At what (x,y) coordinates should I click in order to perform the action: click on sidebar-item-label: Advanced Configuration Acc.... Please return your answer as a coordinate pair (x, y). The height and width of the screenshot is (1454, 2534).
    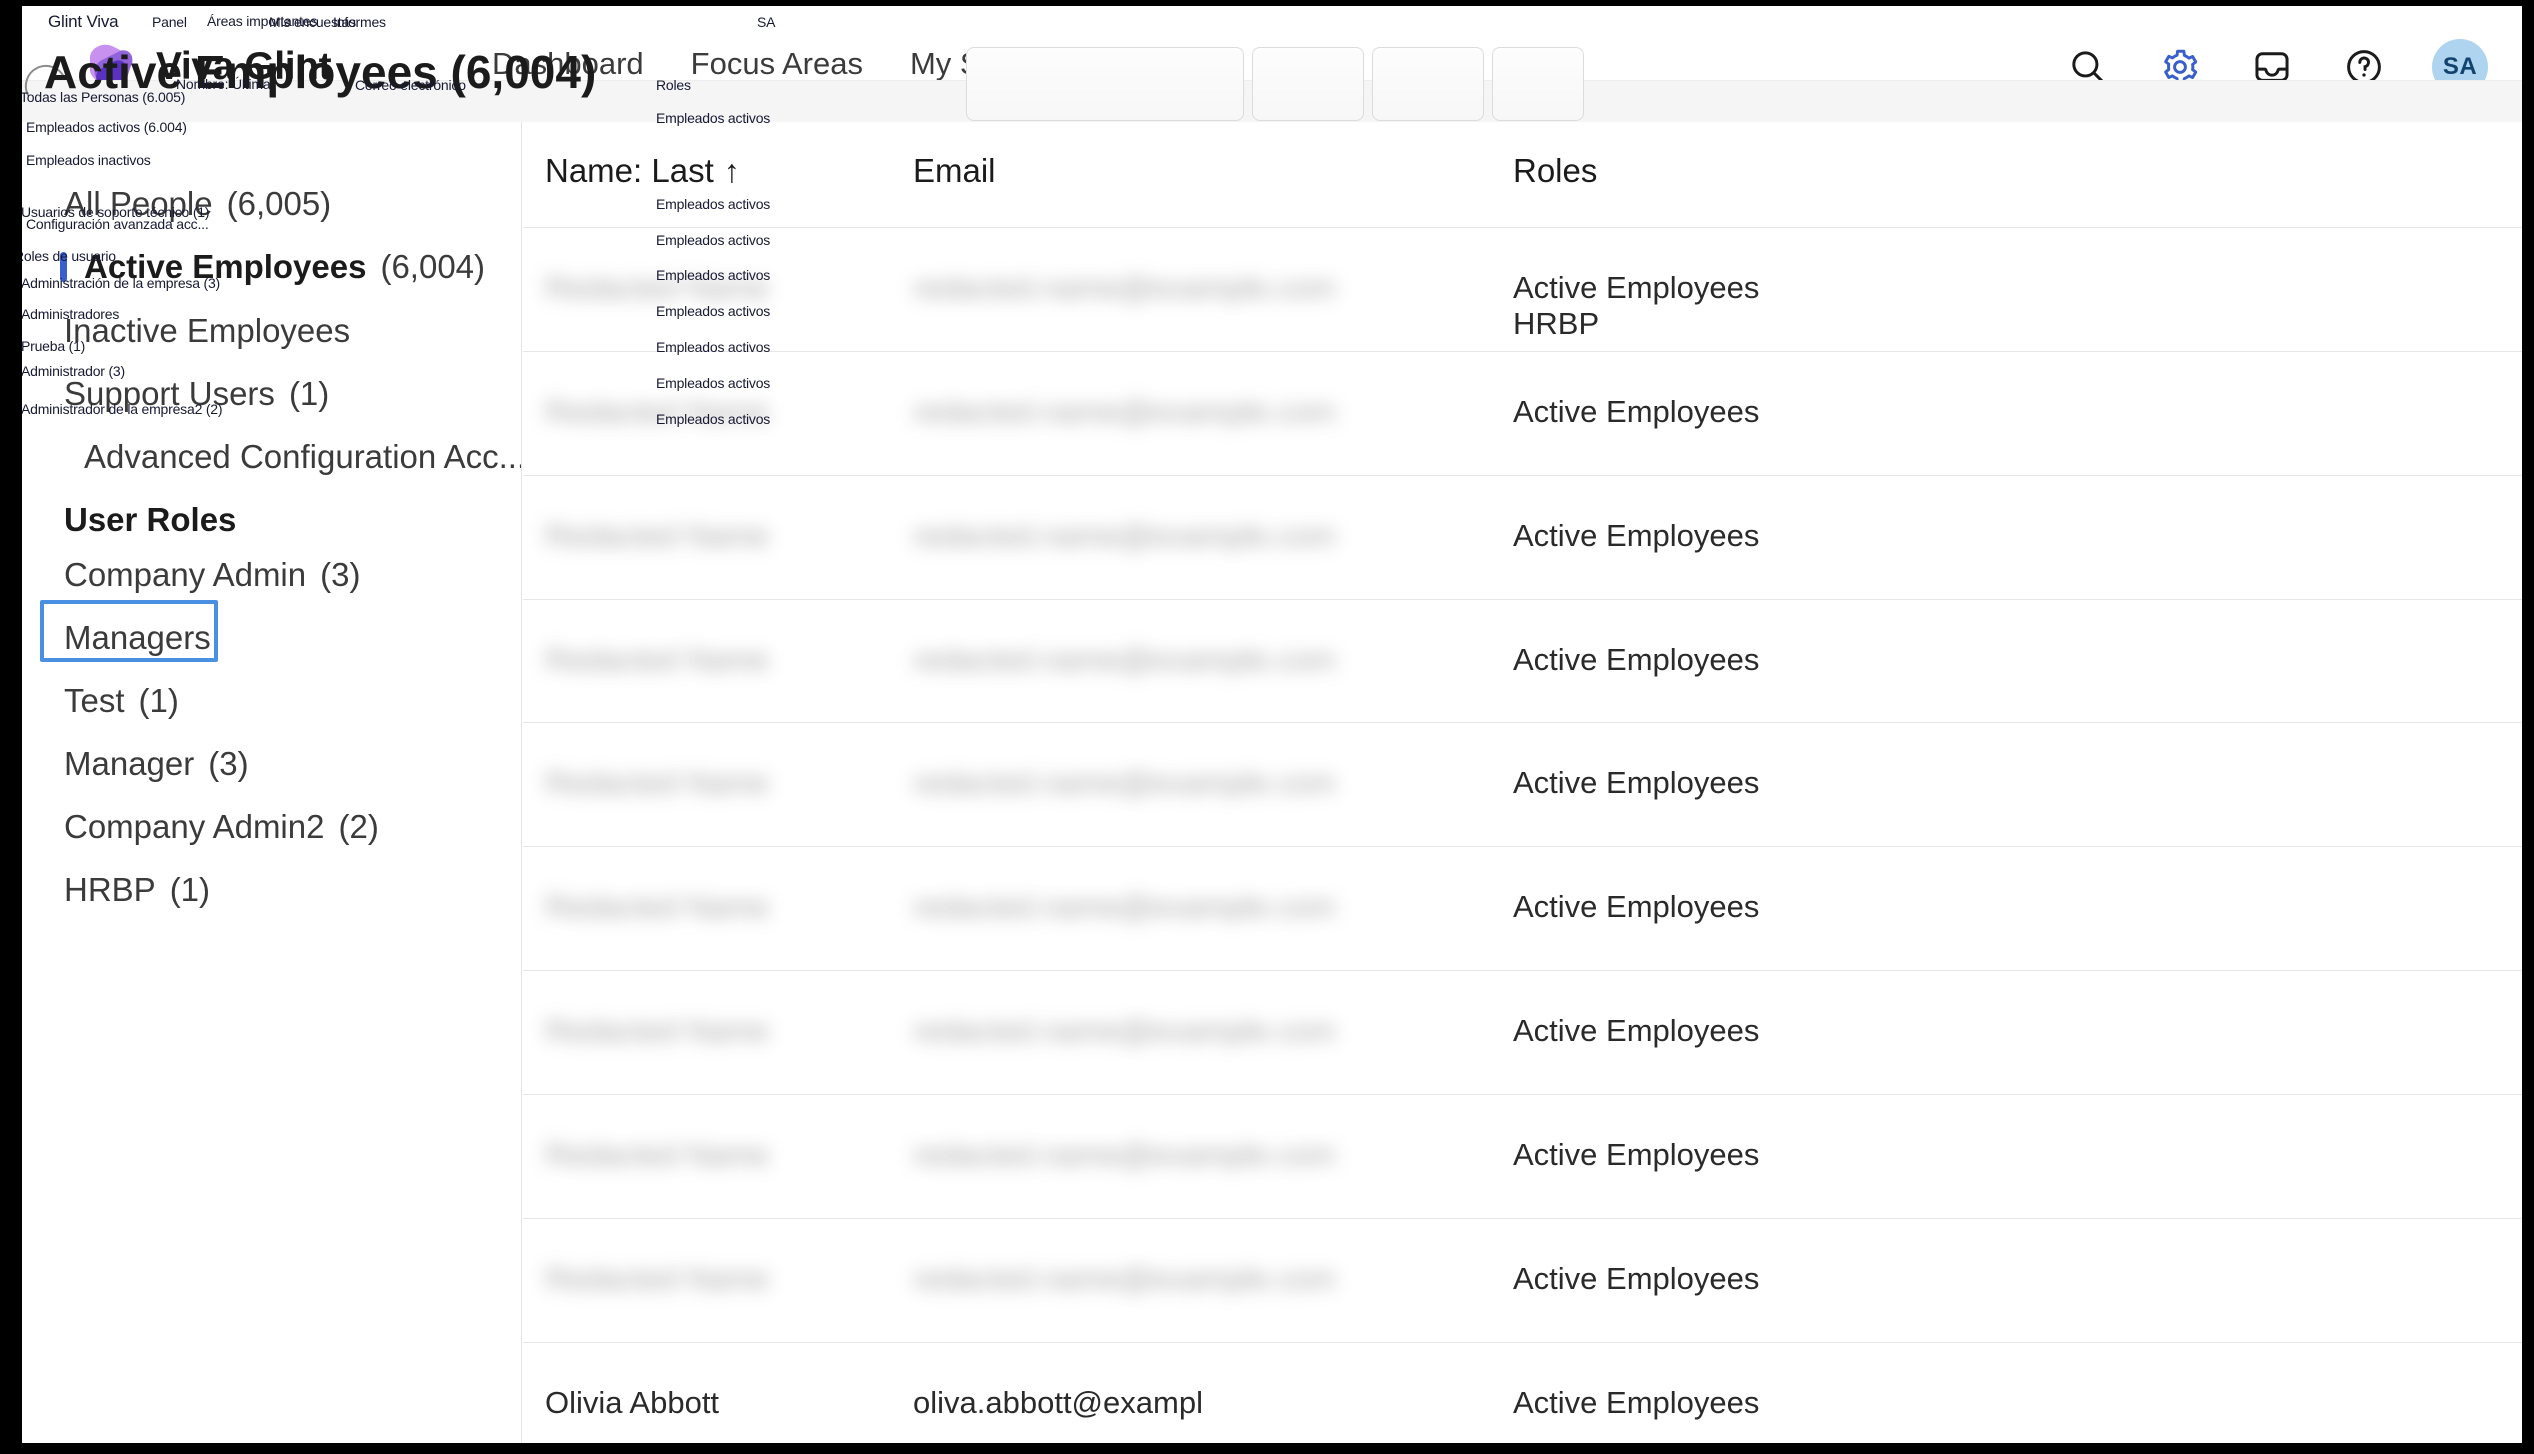
    Looking at the image, I should click on (303, 456).